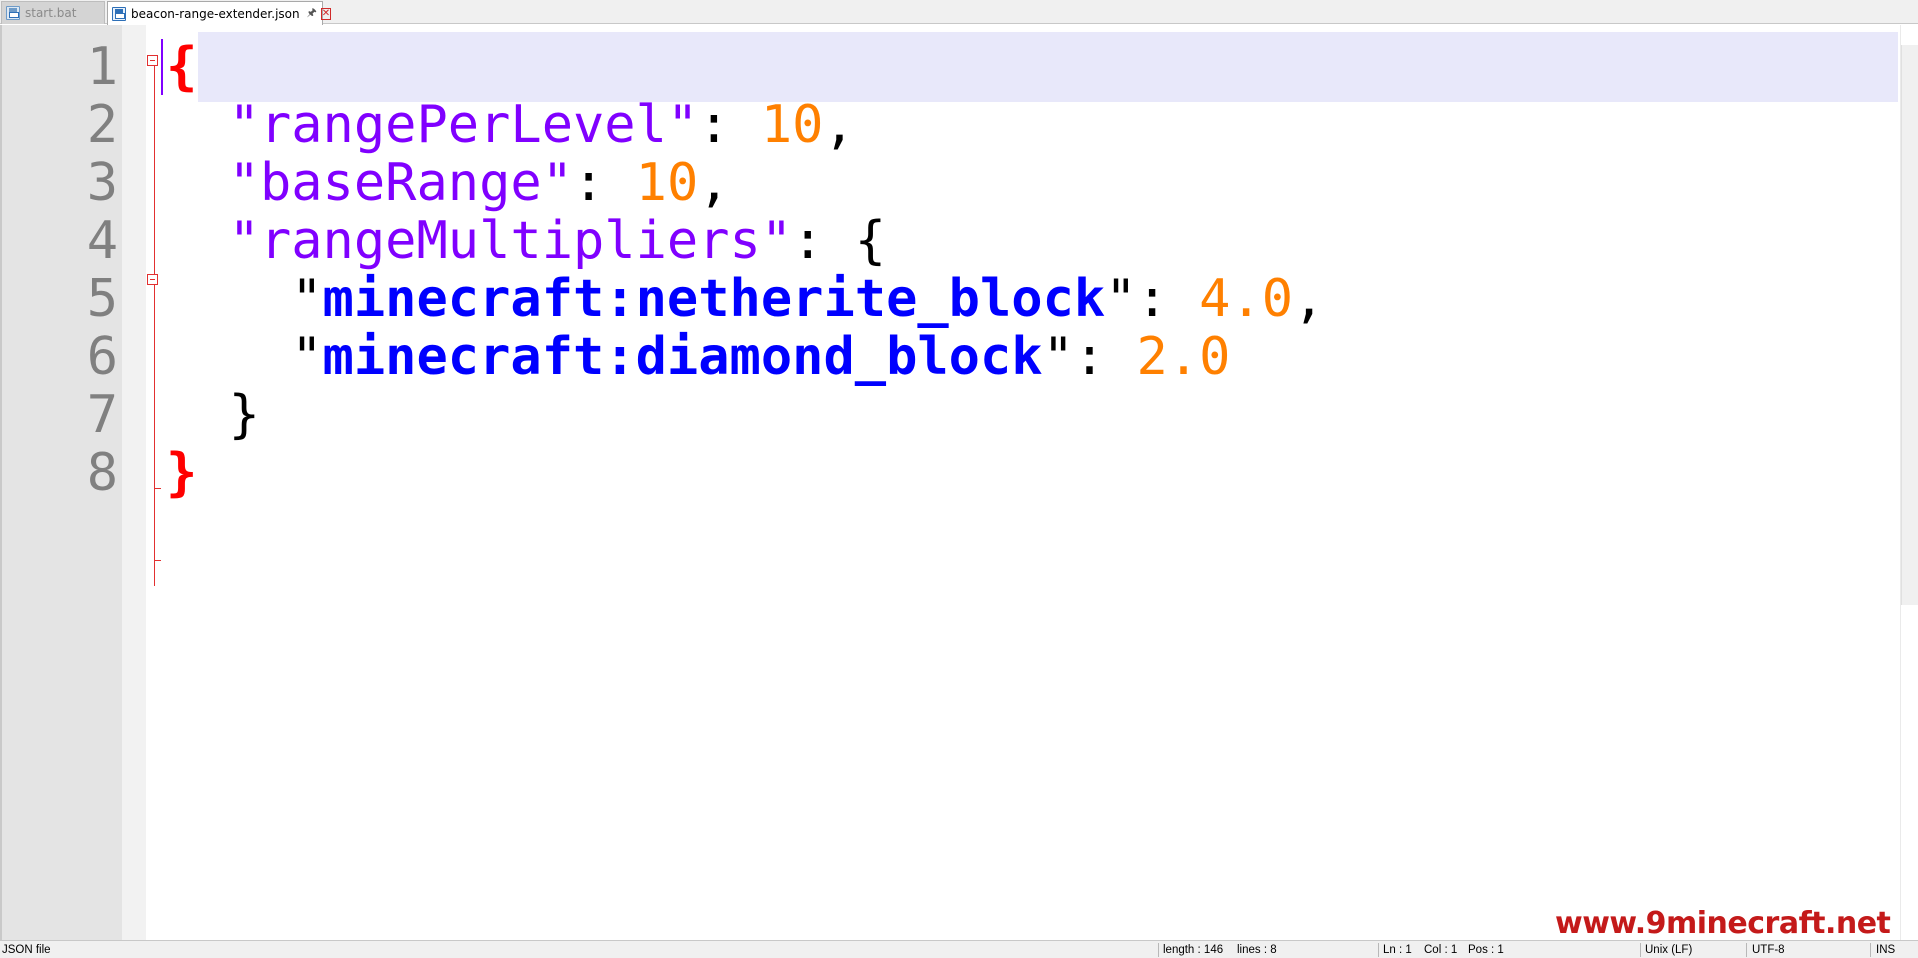 The width and height of the screenshot is (1918, 958). Describe the element at coordinates (182, 67) in the screenshot. I see `root-open-brace: {` at that location.